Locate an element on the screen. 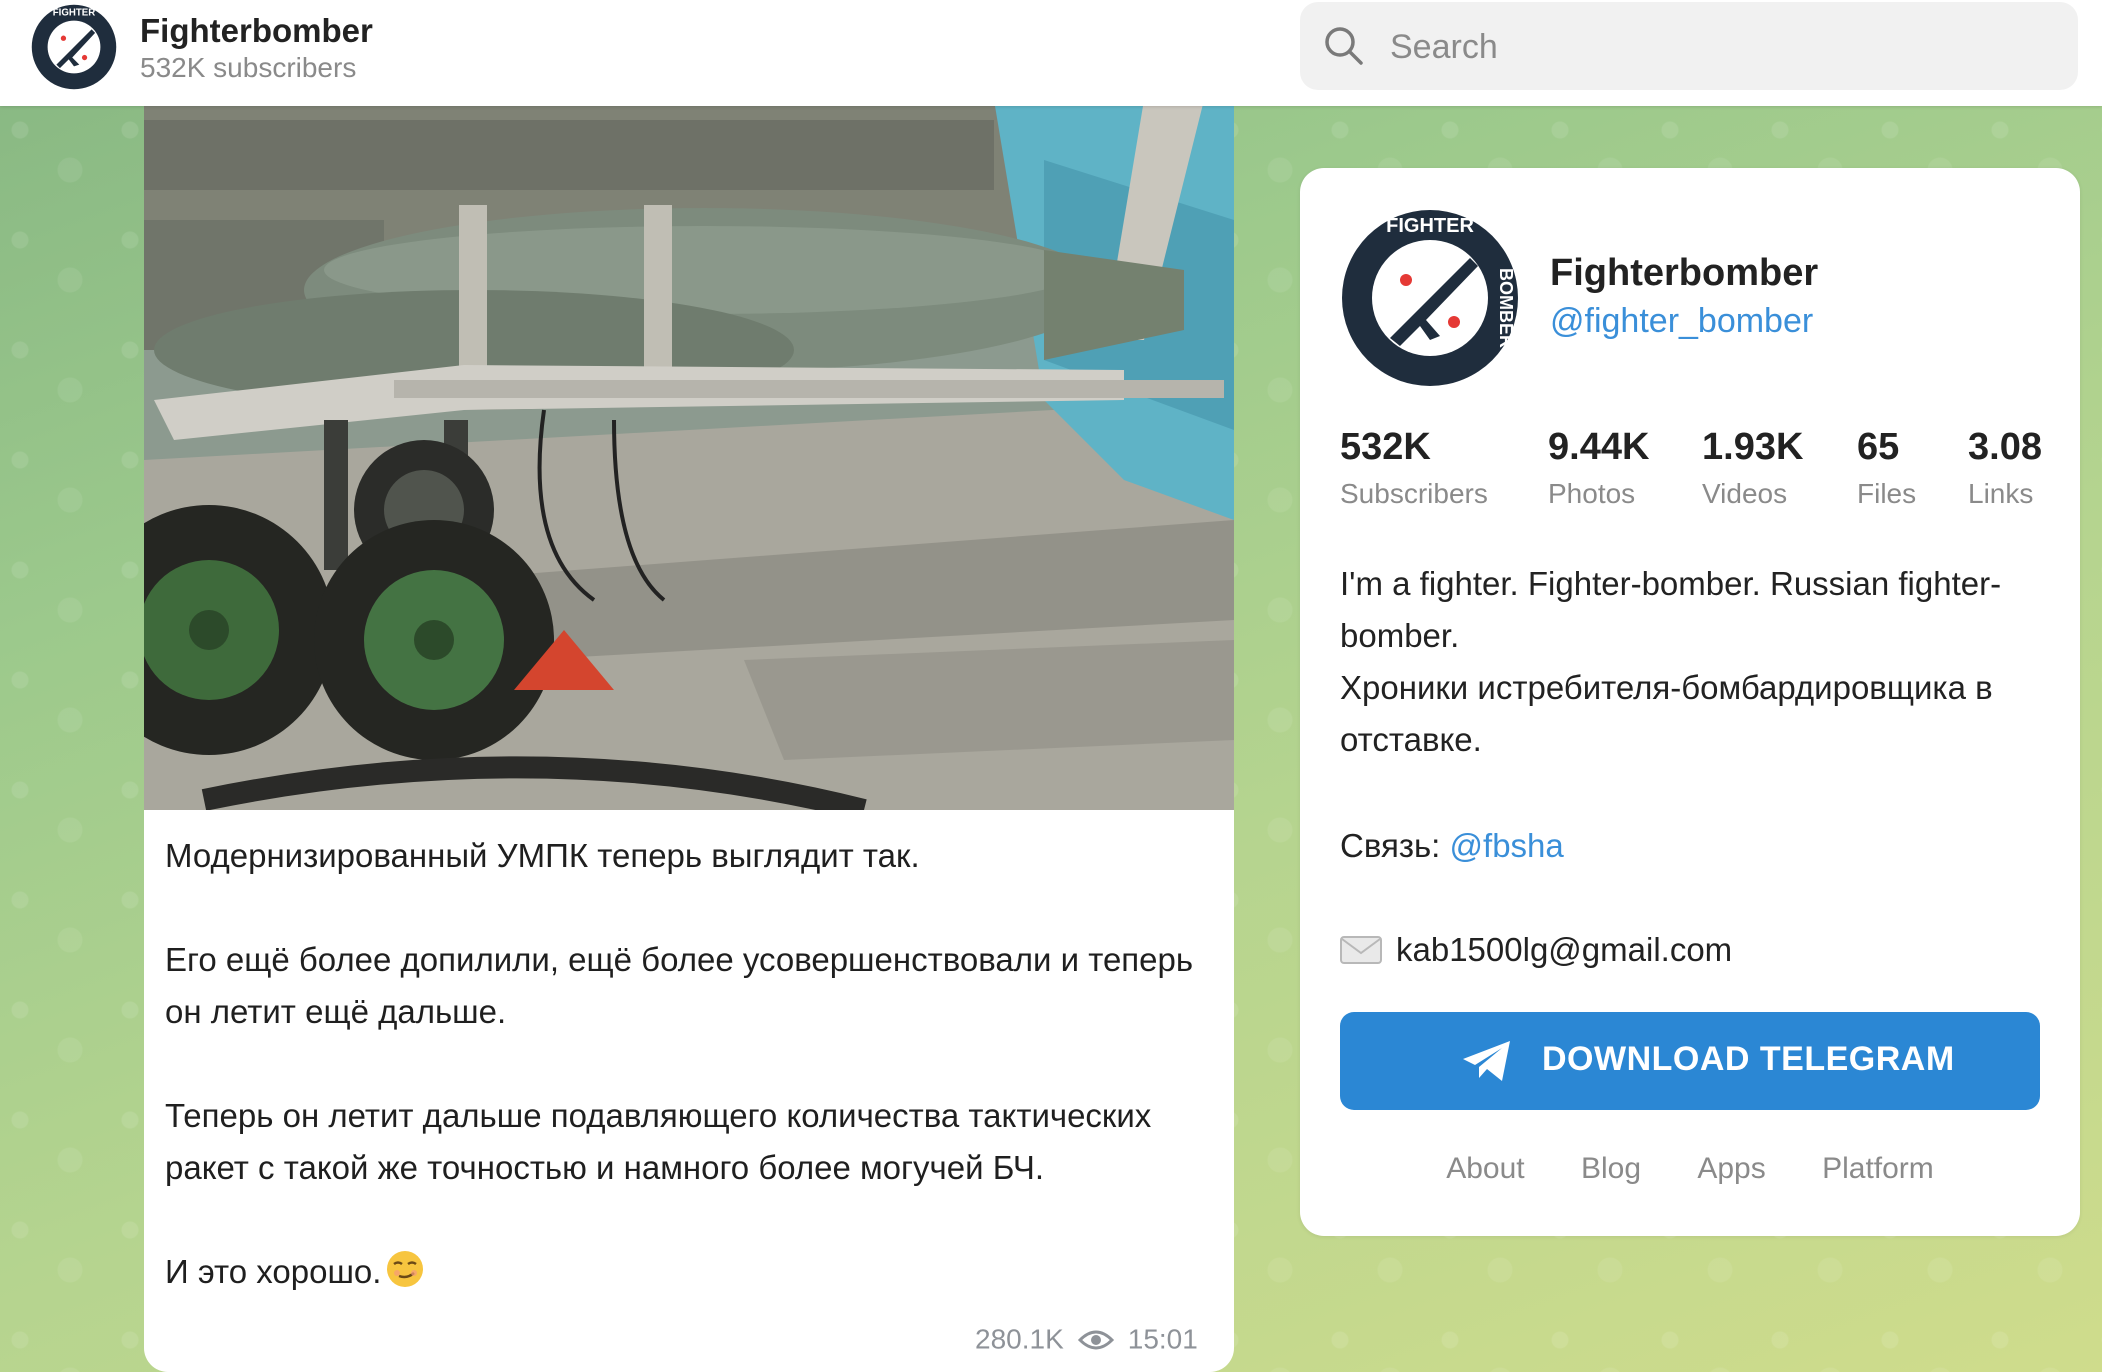  contact-label: Связь: is located at coordinates (1390, 845).